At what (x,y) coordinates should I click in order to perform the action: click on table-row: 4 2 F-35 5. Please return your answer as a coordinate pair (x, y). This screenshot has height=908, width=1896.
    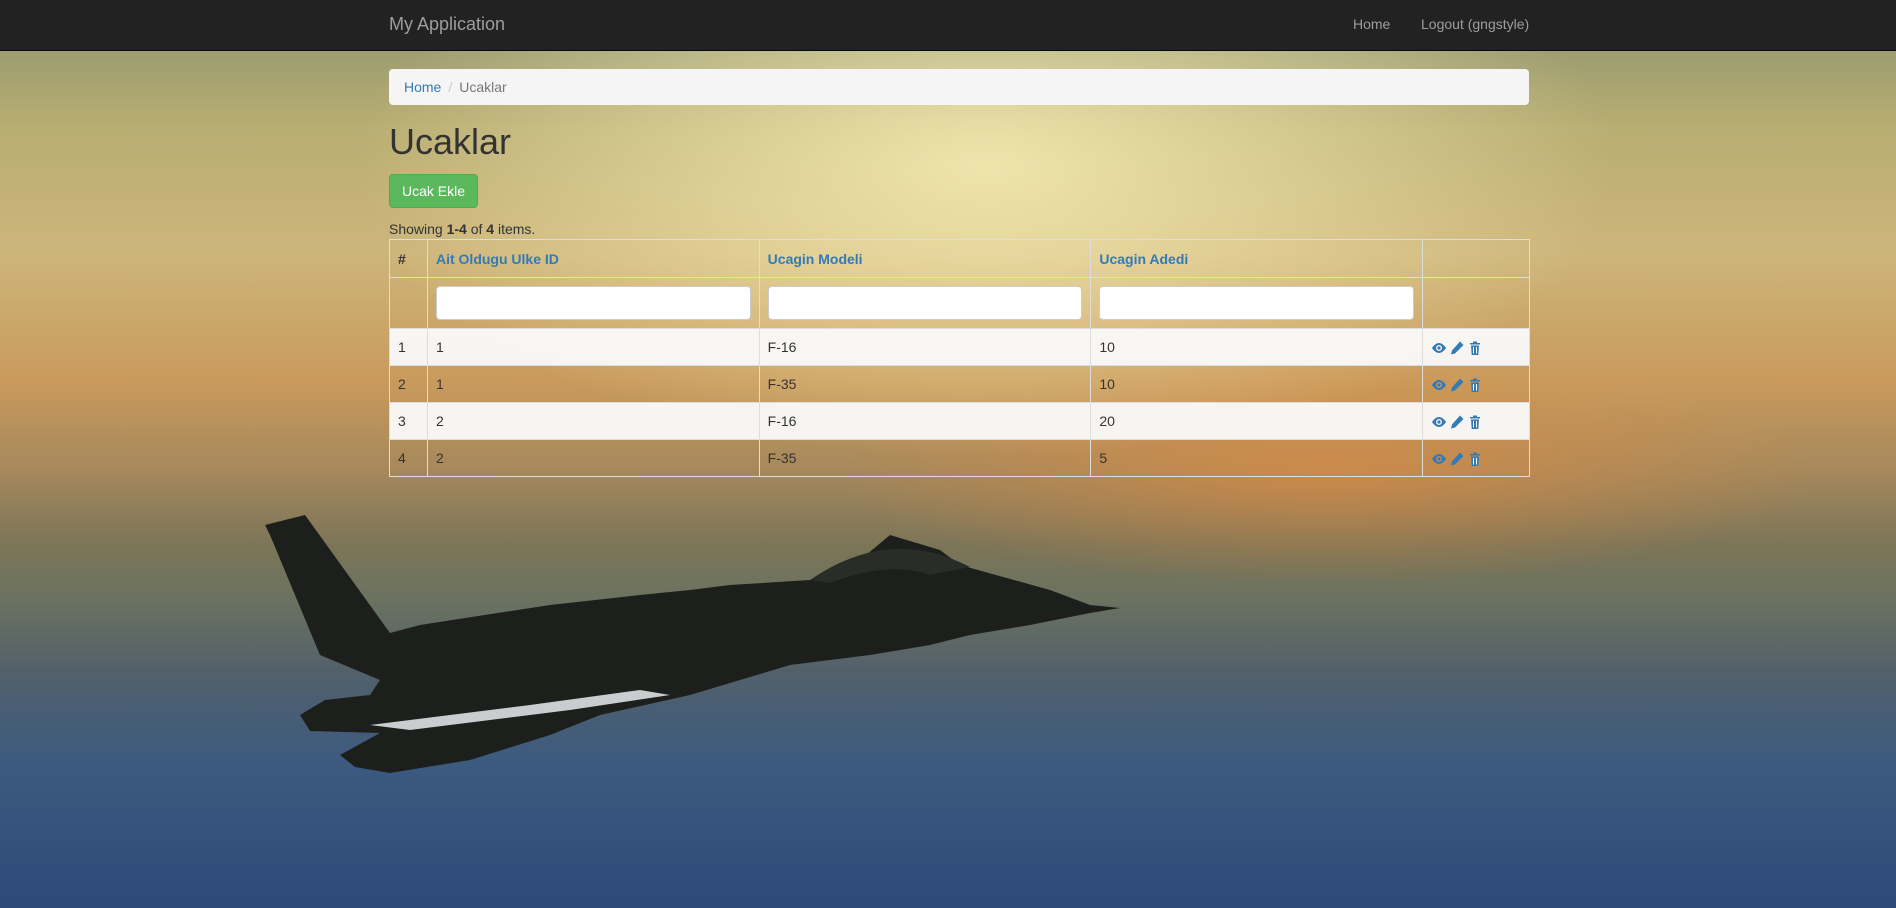
    Looking at the image, I should click on (959, 458).